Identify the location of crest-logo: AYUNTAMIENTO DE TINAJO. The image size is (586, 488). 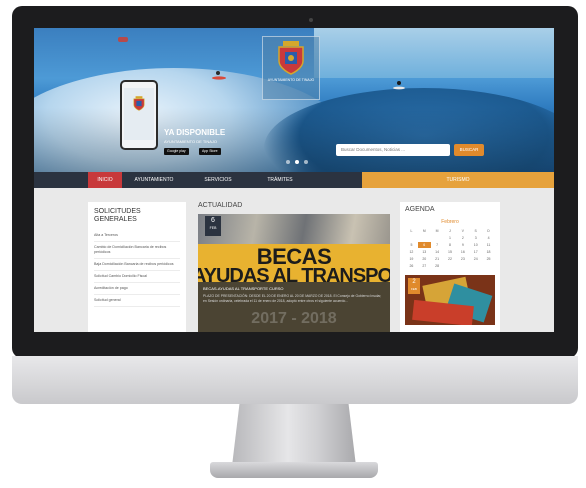
(291, 68).